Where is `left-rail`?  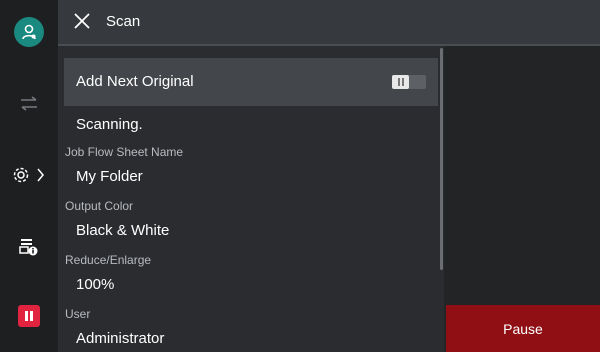 left-rail is located at coordinates (29, 176).